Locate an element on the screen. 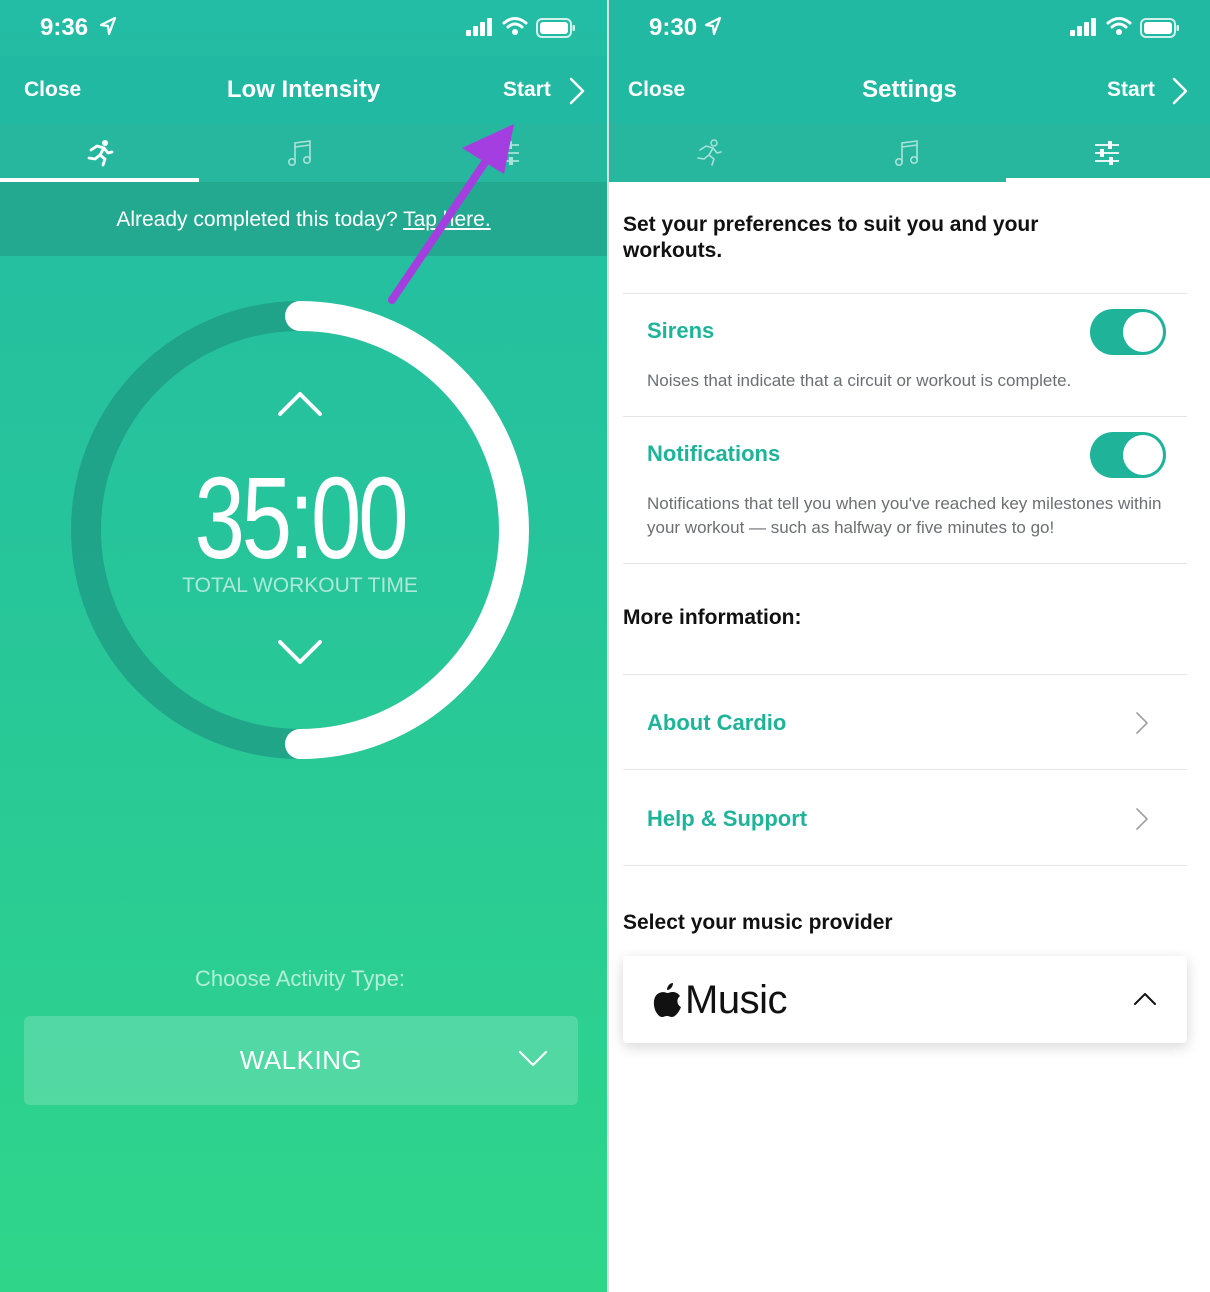 The width and height of the screenshot is (1210, 1292). nav-bar: Close Settings Start is located at coordinates (909, 91).